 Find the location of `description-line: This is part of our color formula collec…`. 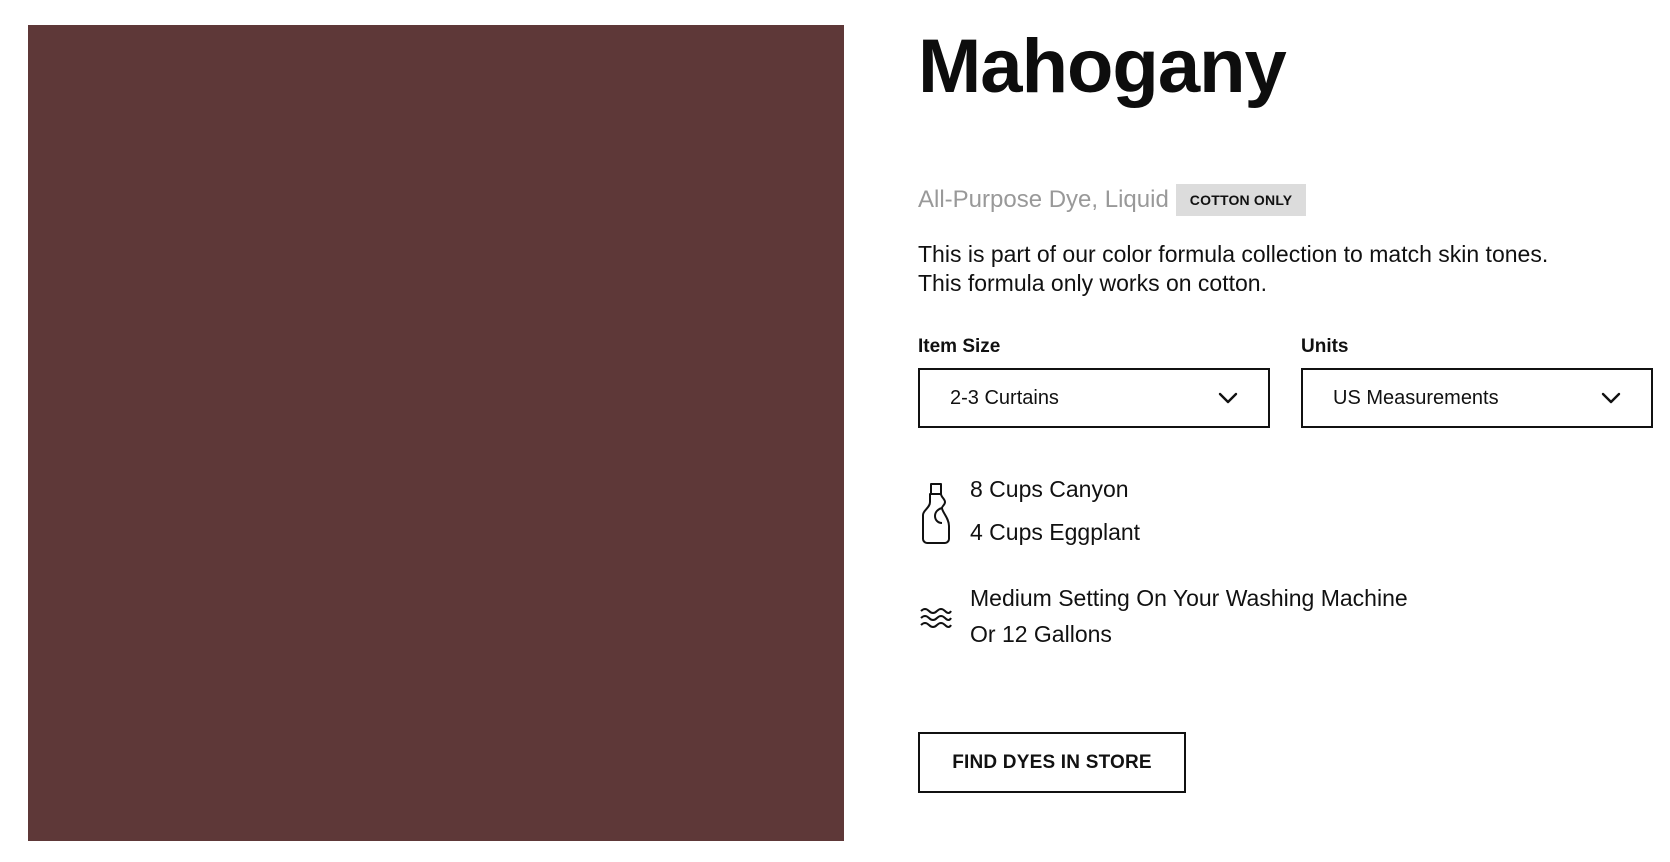

description-line: This is part of our color formula collec… is located at coordinates (1233, 254).